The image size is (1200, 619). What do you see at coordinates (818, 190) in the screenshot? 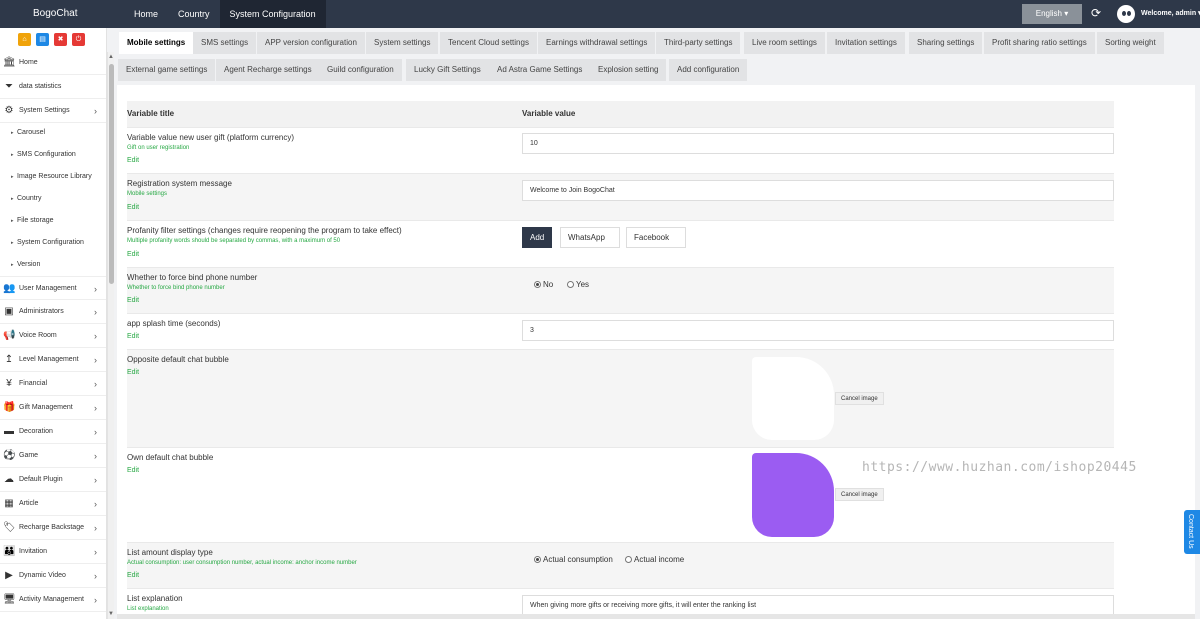
I see `registration-message-input: Welcome to Join BogoChat` at bounding box center [818, 190].